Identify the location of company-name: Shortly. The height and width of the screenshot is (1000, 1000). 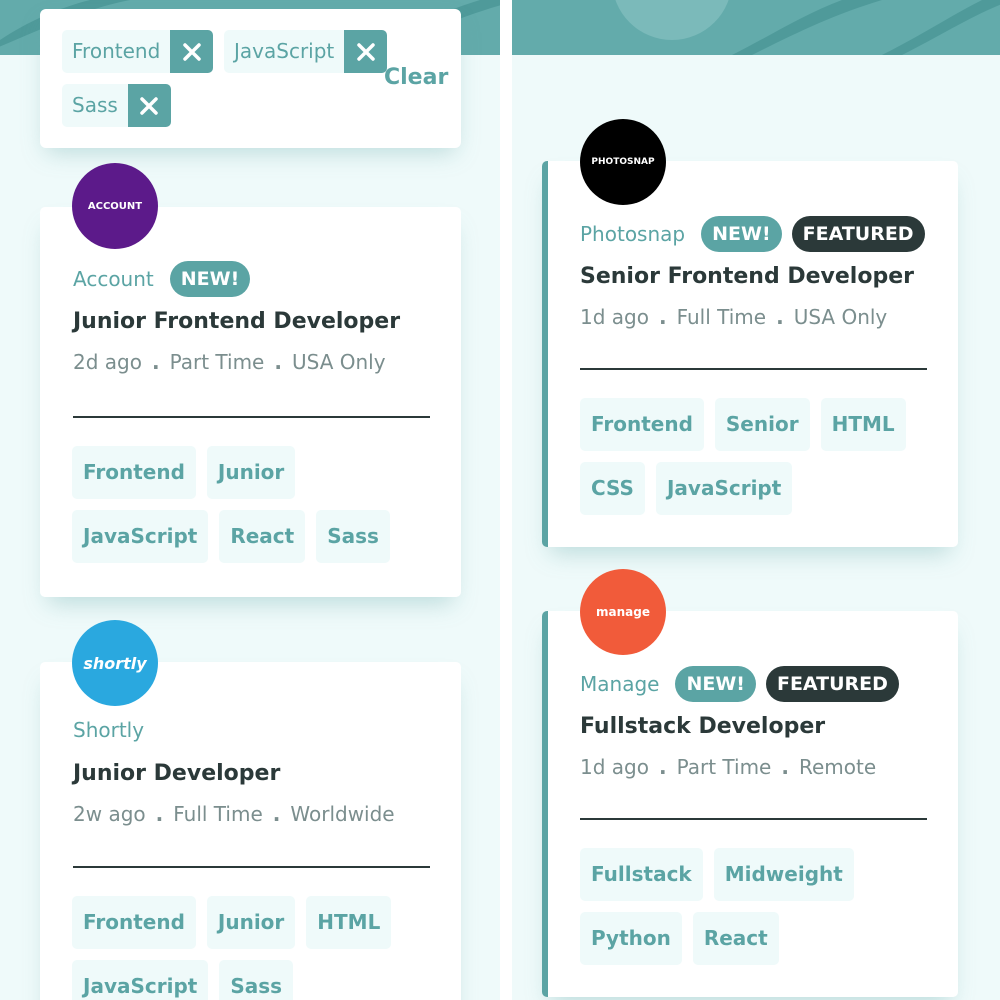
(109, 730).